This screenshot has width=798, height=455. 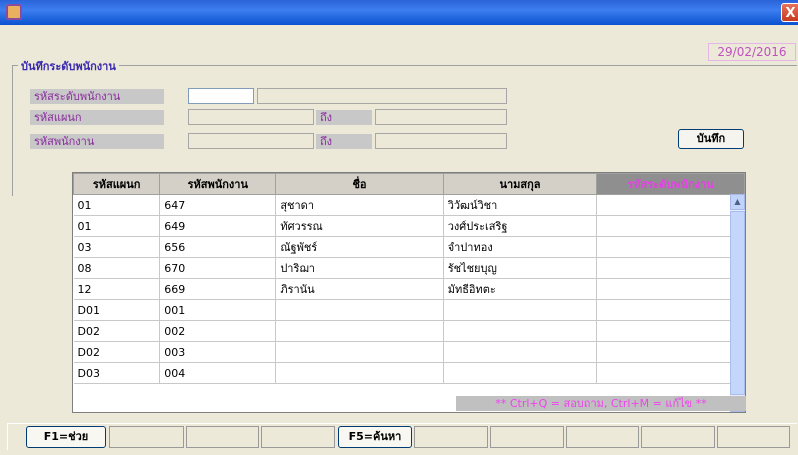 What do you see at coordinates (359, 268) in the screenshot?
I see `table-cell: ปาริฌา` at bounding box center [359, 268].